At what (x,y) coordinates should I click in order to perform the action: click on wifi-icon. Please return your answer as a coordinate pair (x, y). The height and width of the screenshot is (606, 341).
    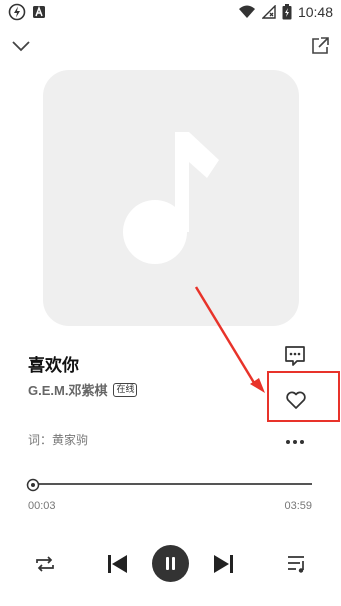
    Looking at the image, I should click on (246, 11).